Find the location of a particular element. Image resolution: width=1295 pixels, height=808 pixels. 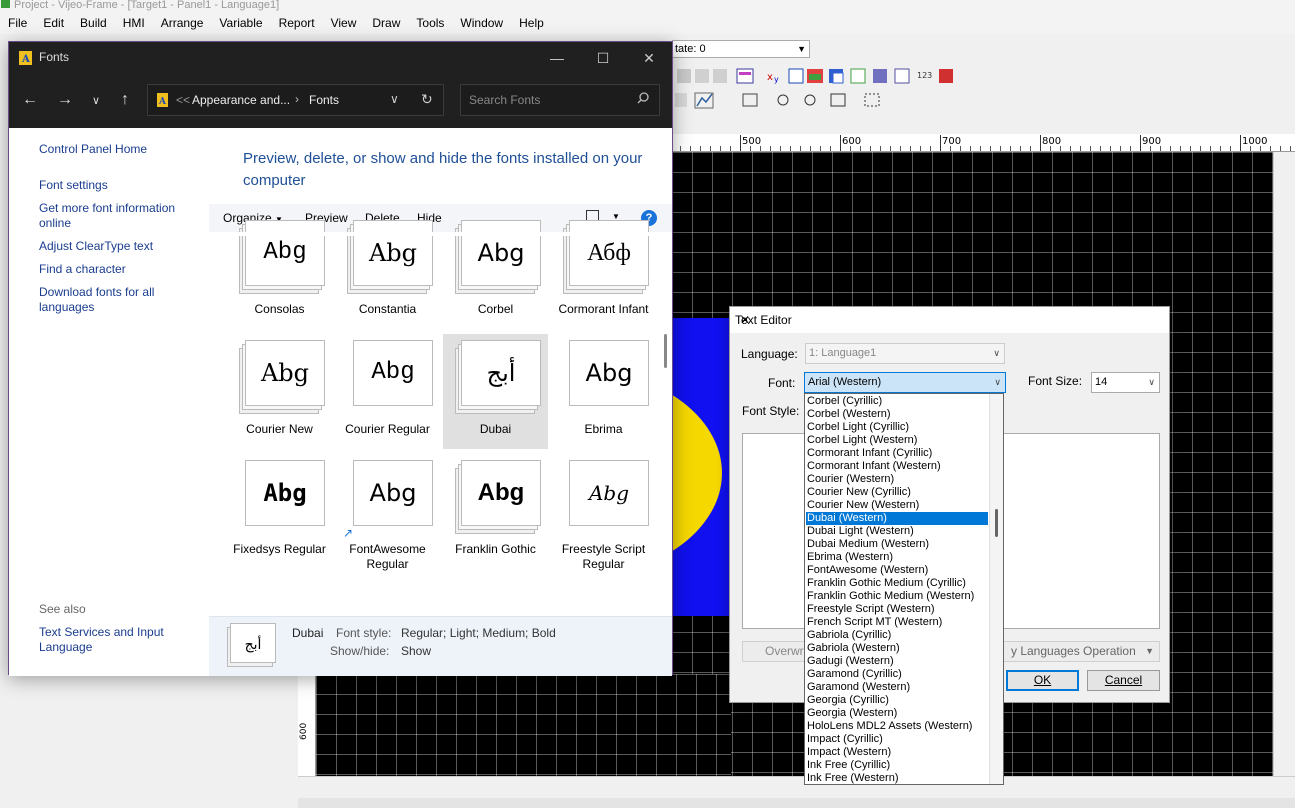

font-option: Courier (Western) is located at coordinates (897, 479).